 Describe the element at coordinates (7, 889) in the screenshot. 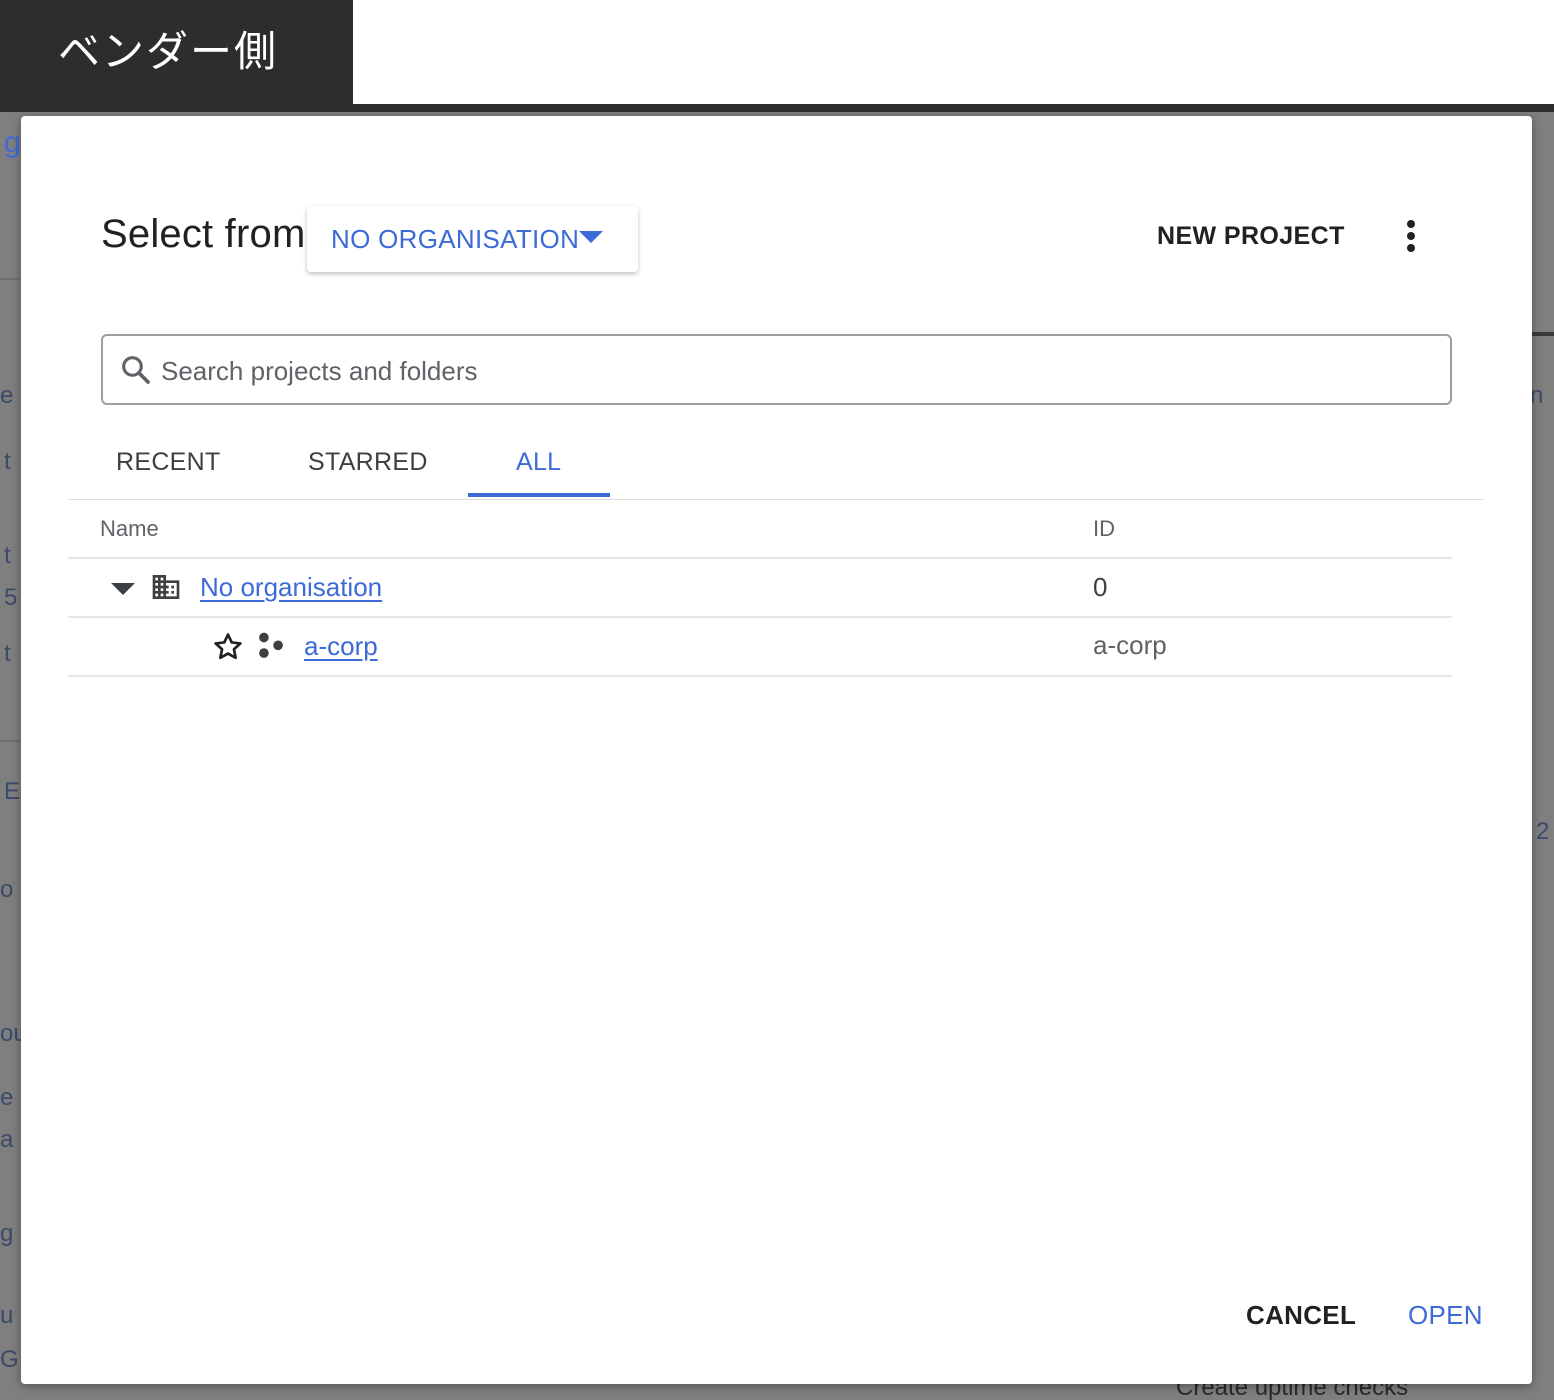

I see `background-text: o` at that location.